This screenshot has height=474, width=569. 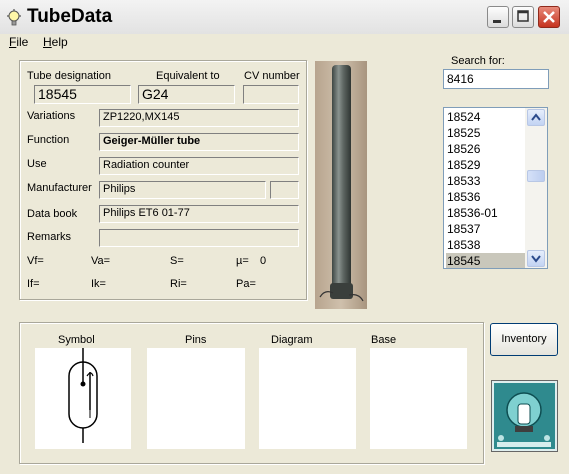 I want to click on list-item: 18536, so click(x=488, y=197).